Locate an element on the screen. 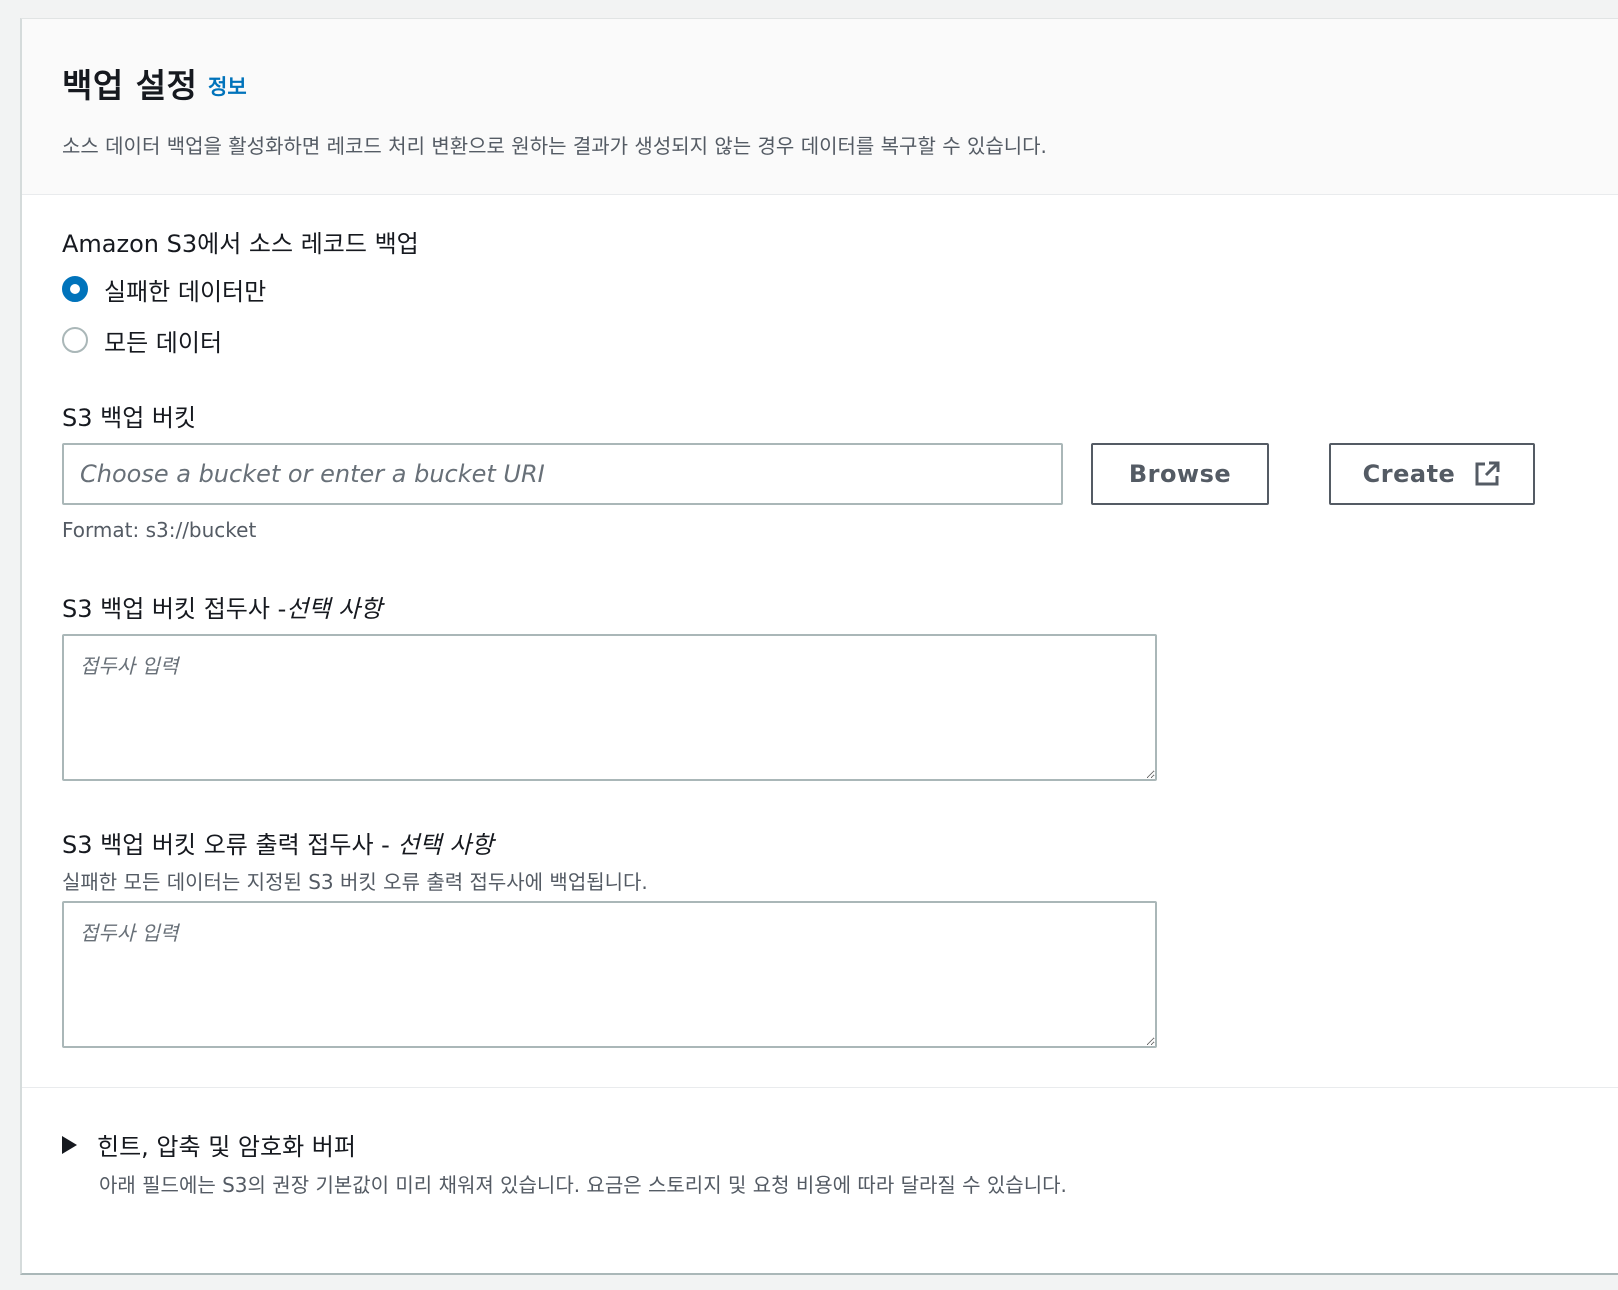 Image resolution: width=1618 pixels, height=1290 pixels. bucket-uri-input is located at coordinates (562, 474).